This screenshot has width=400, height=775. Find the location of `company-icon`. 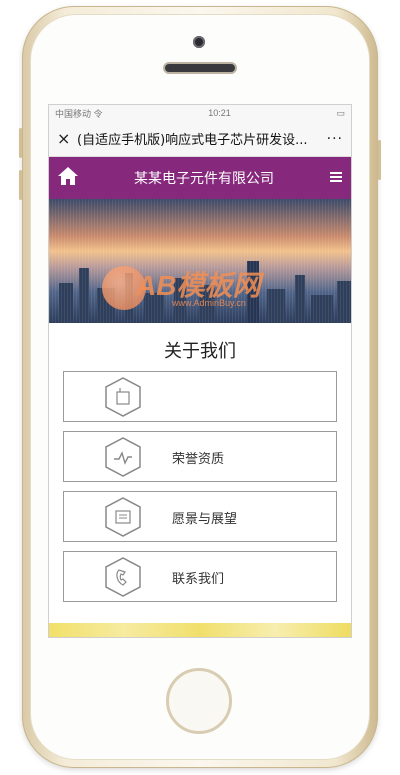

company-icon is located at coordinates (123, 397).